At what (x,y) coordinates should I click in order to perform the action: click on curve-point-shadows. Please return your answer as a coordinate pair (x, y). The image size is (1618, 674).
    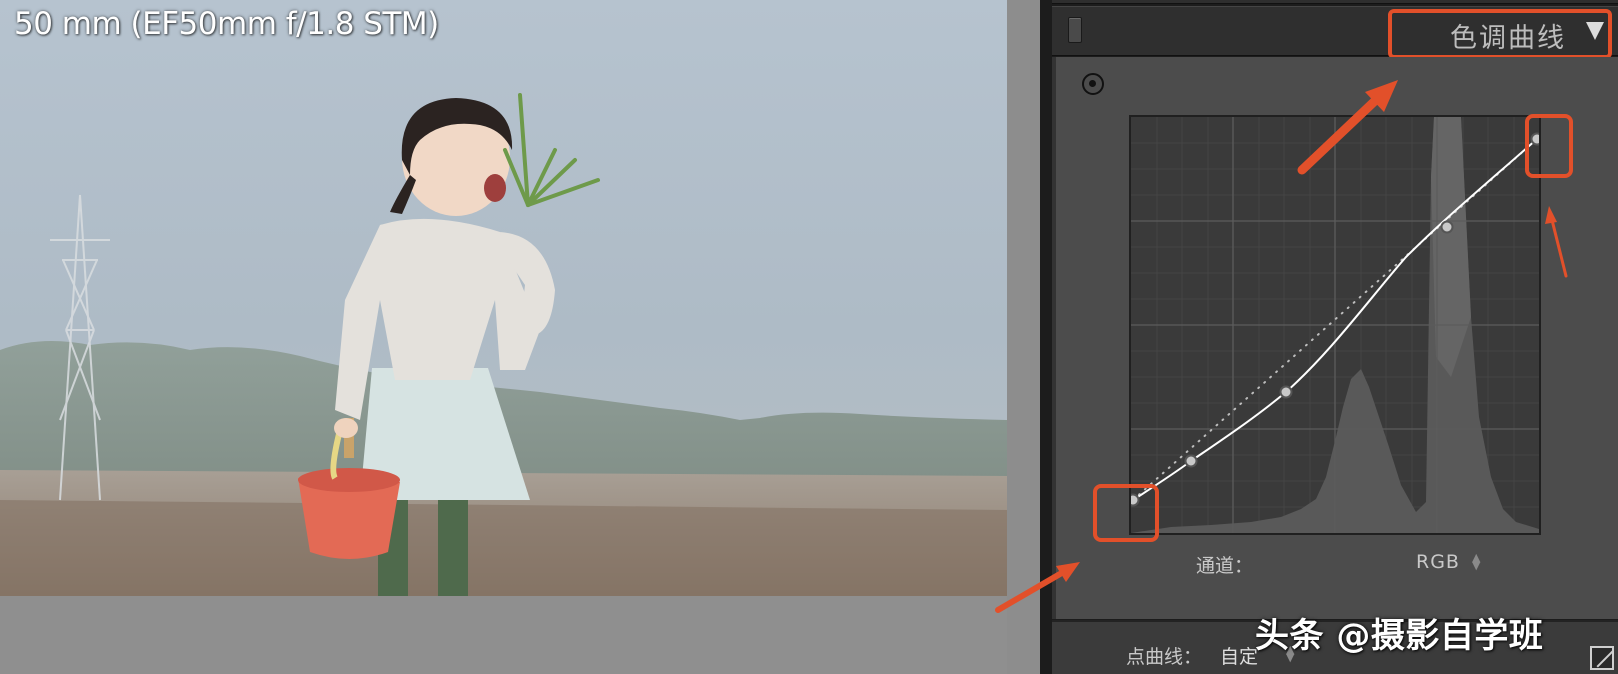
    Looking at the image, I should click on (1191, 461).